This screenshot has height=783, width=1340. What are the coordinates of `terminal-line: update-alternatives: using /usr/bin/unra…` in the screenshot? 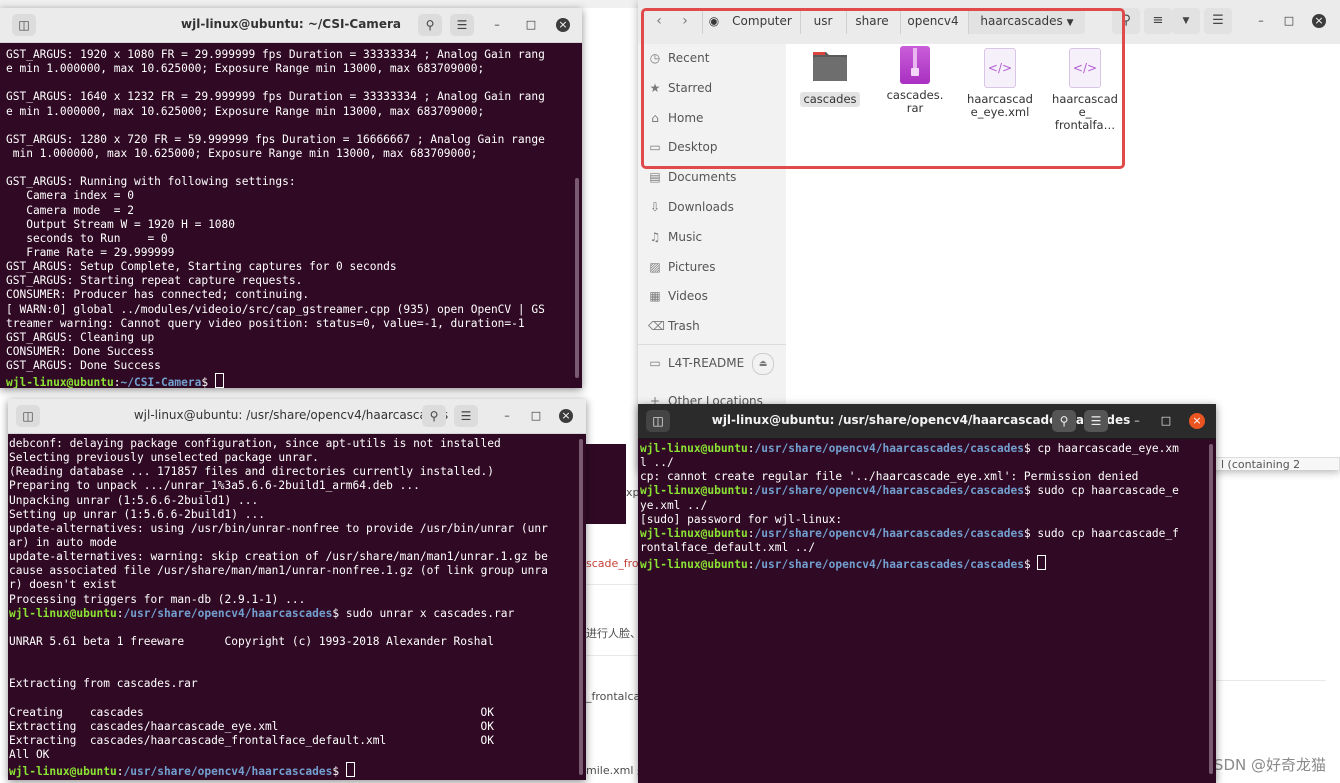 It's located at (278, 528).